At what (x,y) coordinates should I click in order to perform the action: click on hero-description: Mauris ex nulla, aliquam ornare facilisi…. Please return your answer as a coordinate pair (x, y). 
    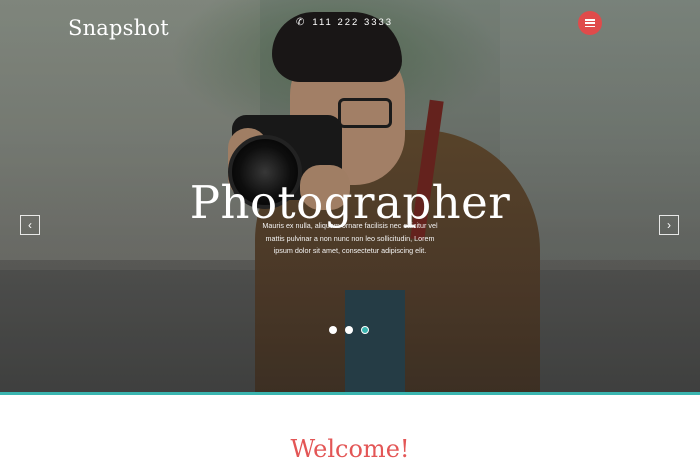
    Looking at the image, I should click on (350, 238).